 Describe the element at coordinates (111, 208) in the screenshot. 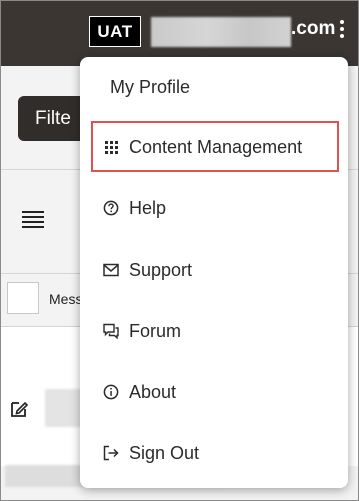

I see `help-circle-icon` at that location.